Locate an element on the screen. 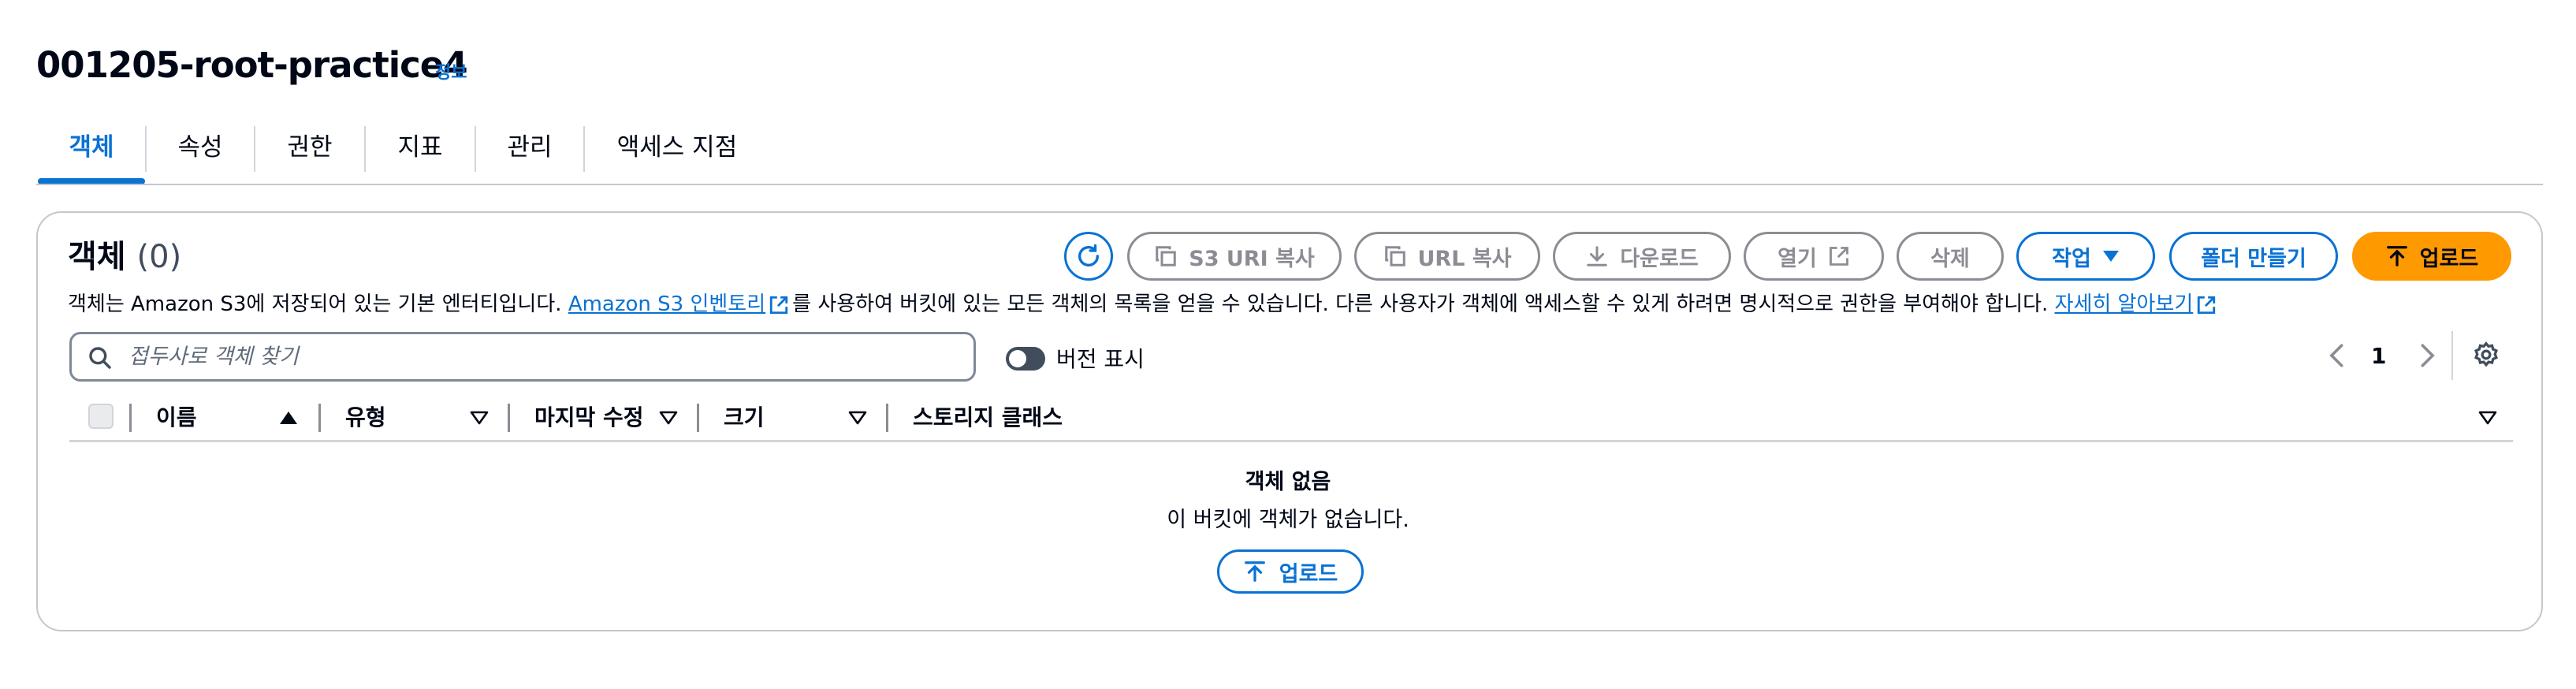 Image resolution: width=2576 pixels, height=689 pixels. download-icon is located at coordinates (1597, 256).